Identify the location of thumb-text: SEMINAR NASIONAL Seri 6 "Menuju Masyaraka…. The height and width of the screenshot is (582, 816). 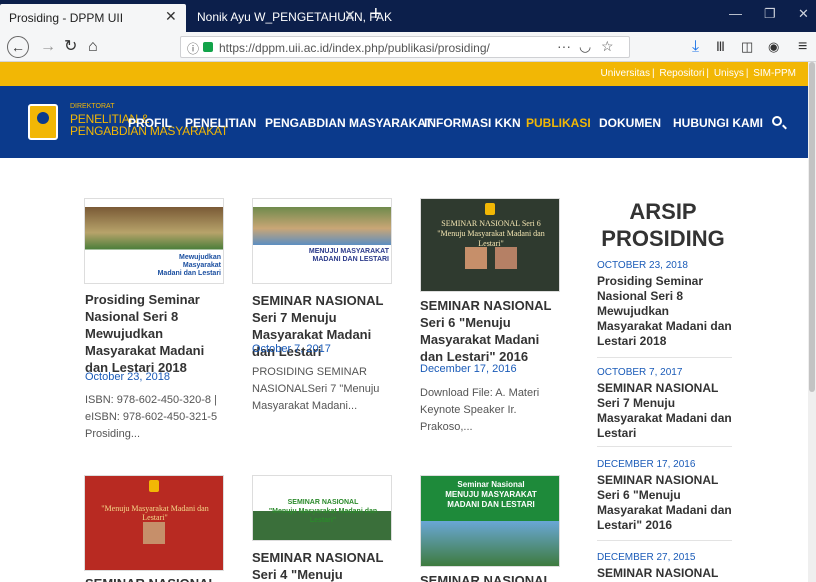
(491, 233).